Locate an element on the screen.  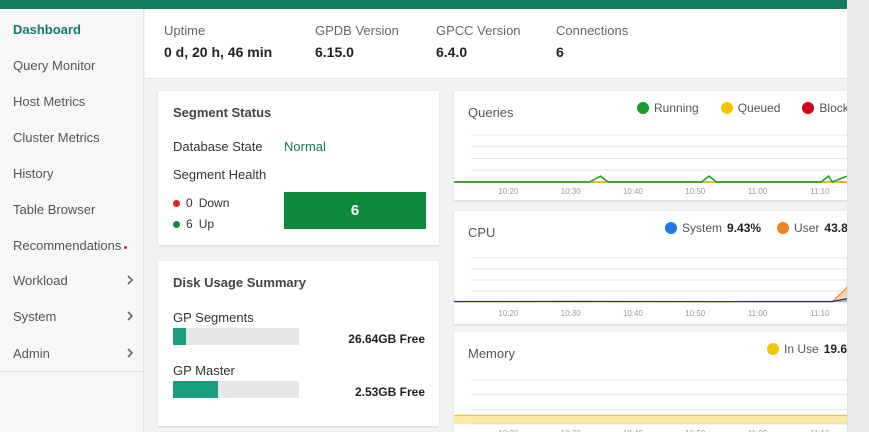
gp-master-label: GP Master is located at coordinates (204, 370).